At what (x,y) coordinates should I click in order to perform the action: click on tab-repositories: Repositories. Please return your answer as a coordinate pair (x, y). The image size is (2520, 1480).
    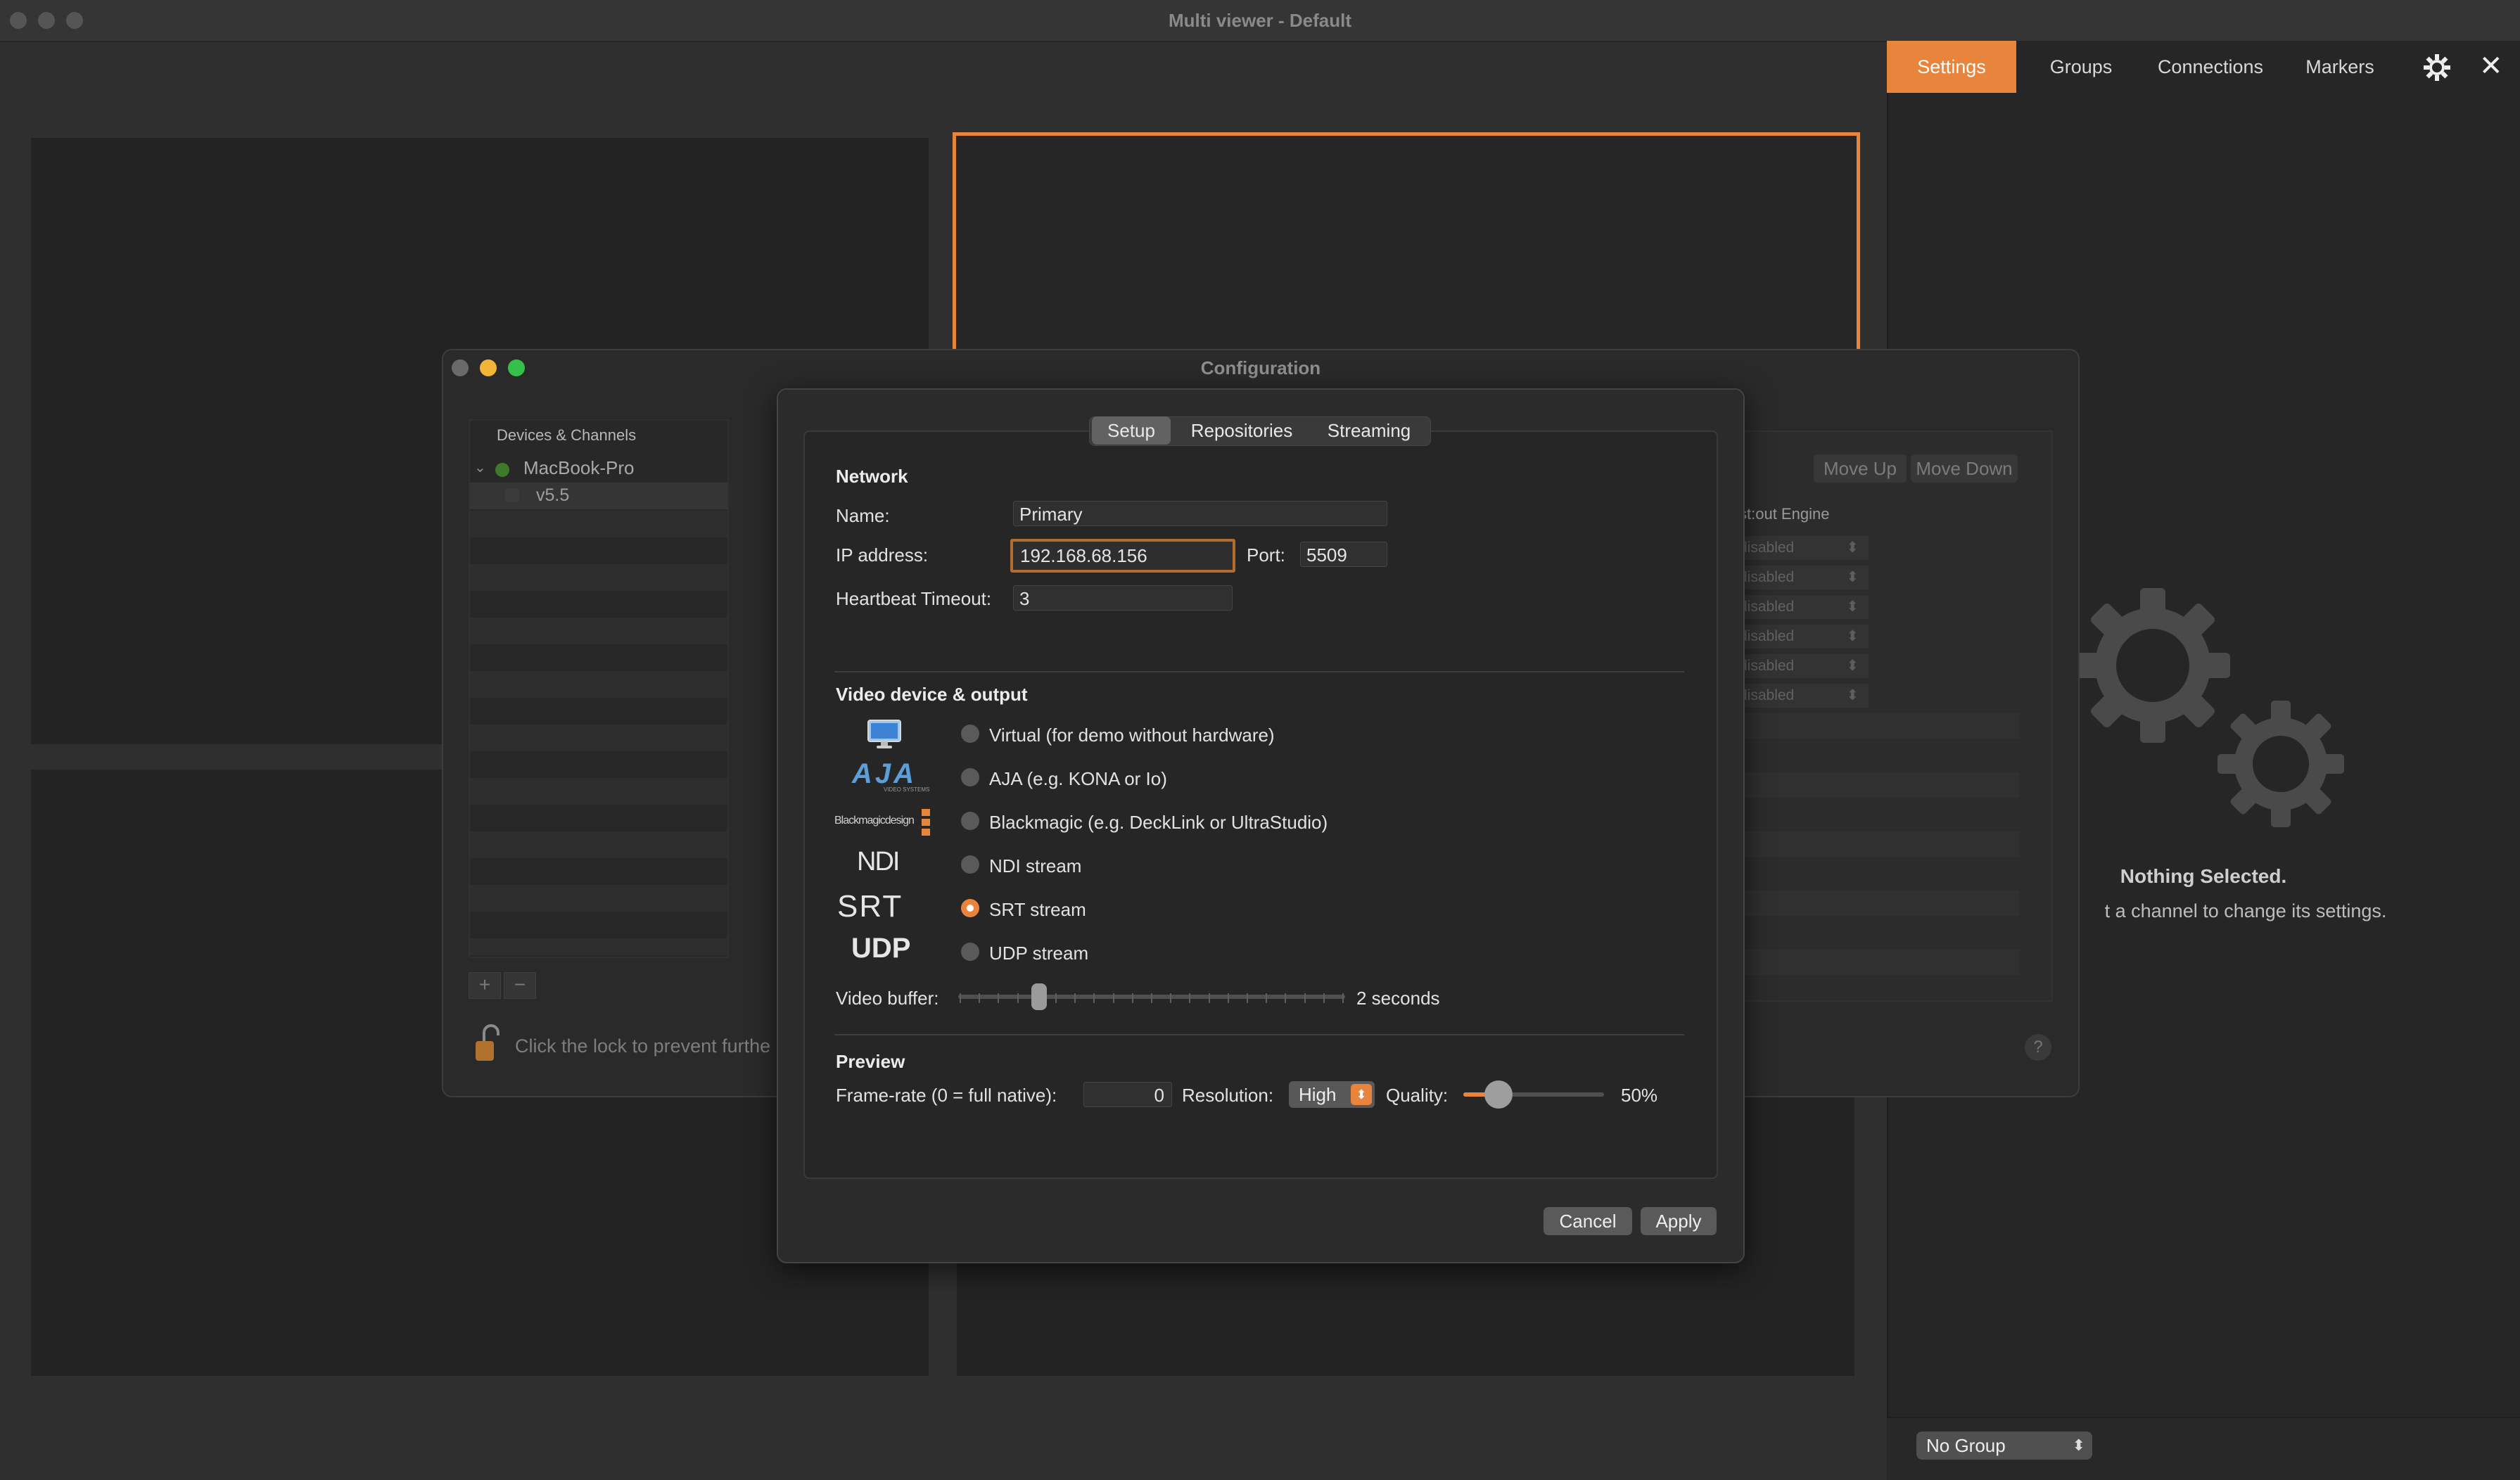
    Looking at the image, I should click on (1241, 430).